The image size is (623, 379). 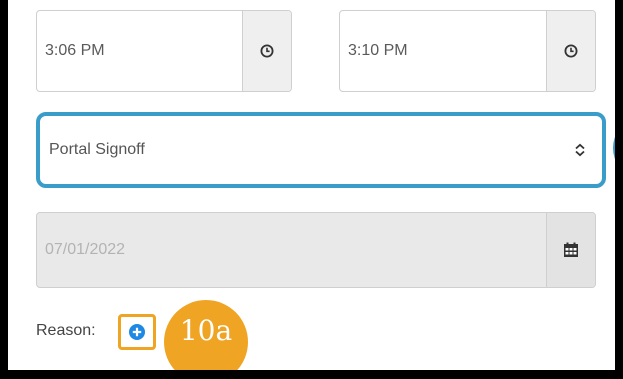 I want to click on end-time-input: 3:10 PM, so click(x=443, y=51).